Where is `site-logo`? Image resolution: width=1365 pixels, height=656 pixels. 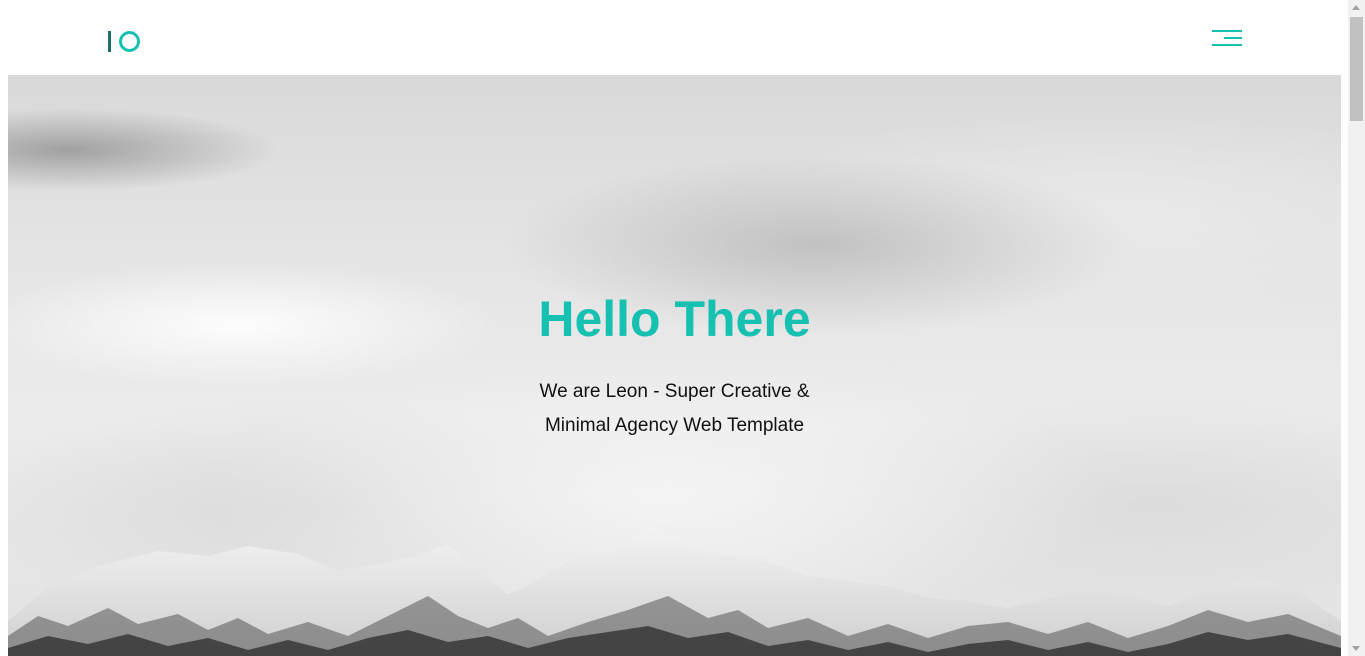 site-logo is located at coordinates (124, 42).